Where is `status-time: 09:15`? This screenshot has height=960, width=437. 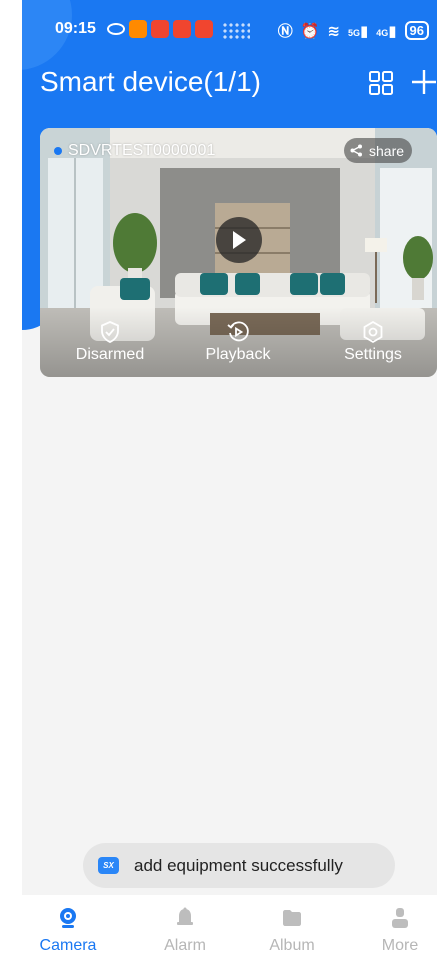
status-time: 09:15 is located at coordinates (75, 28).